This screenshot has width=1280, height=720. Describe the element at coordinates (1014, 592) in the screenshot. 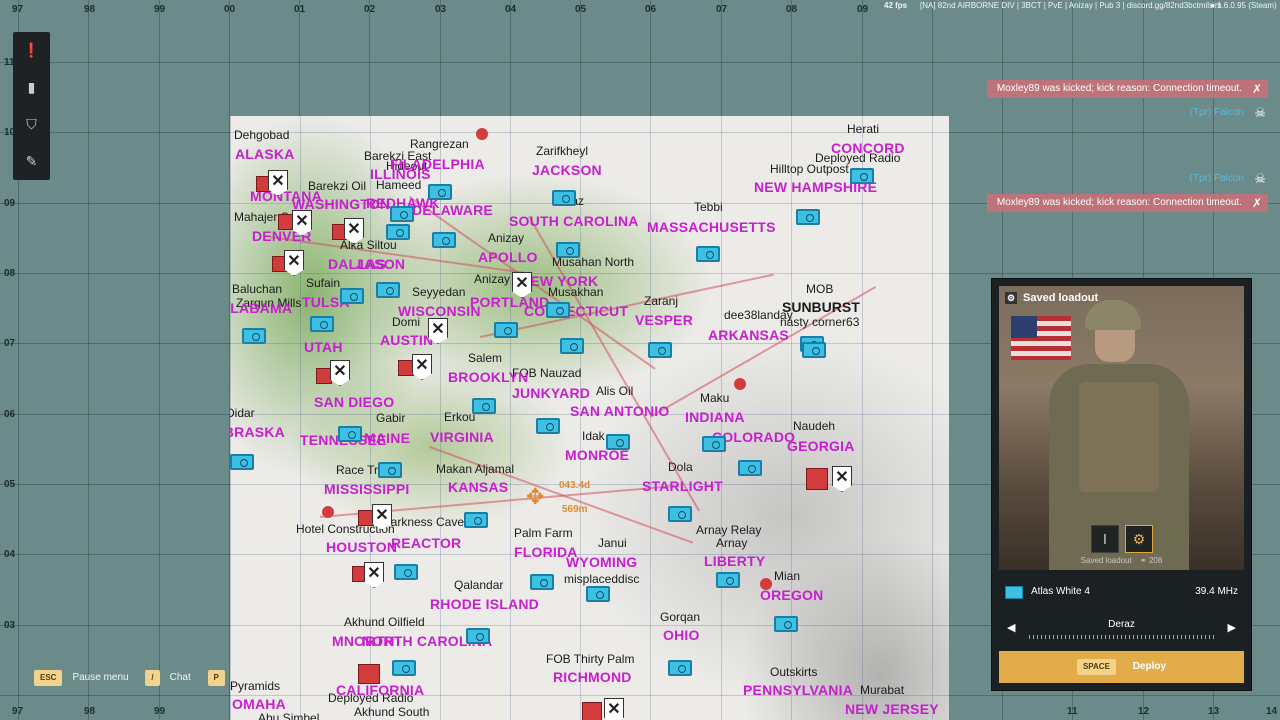

I see `squad-icon` at that location.